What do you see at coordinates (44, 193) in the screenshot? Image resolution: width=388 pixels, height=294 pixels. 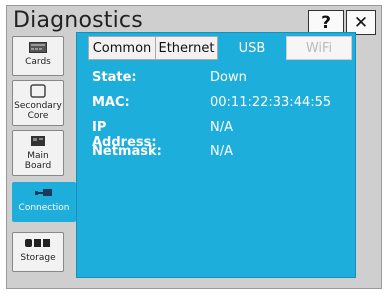 I see `connection-icon` at bounding box center [44, 193].